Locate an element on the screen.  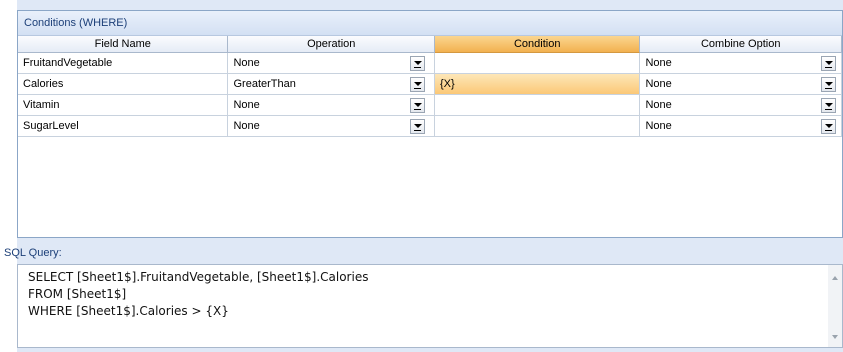
scroll-down-icon is located at coordinates (835, 337).